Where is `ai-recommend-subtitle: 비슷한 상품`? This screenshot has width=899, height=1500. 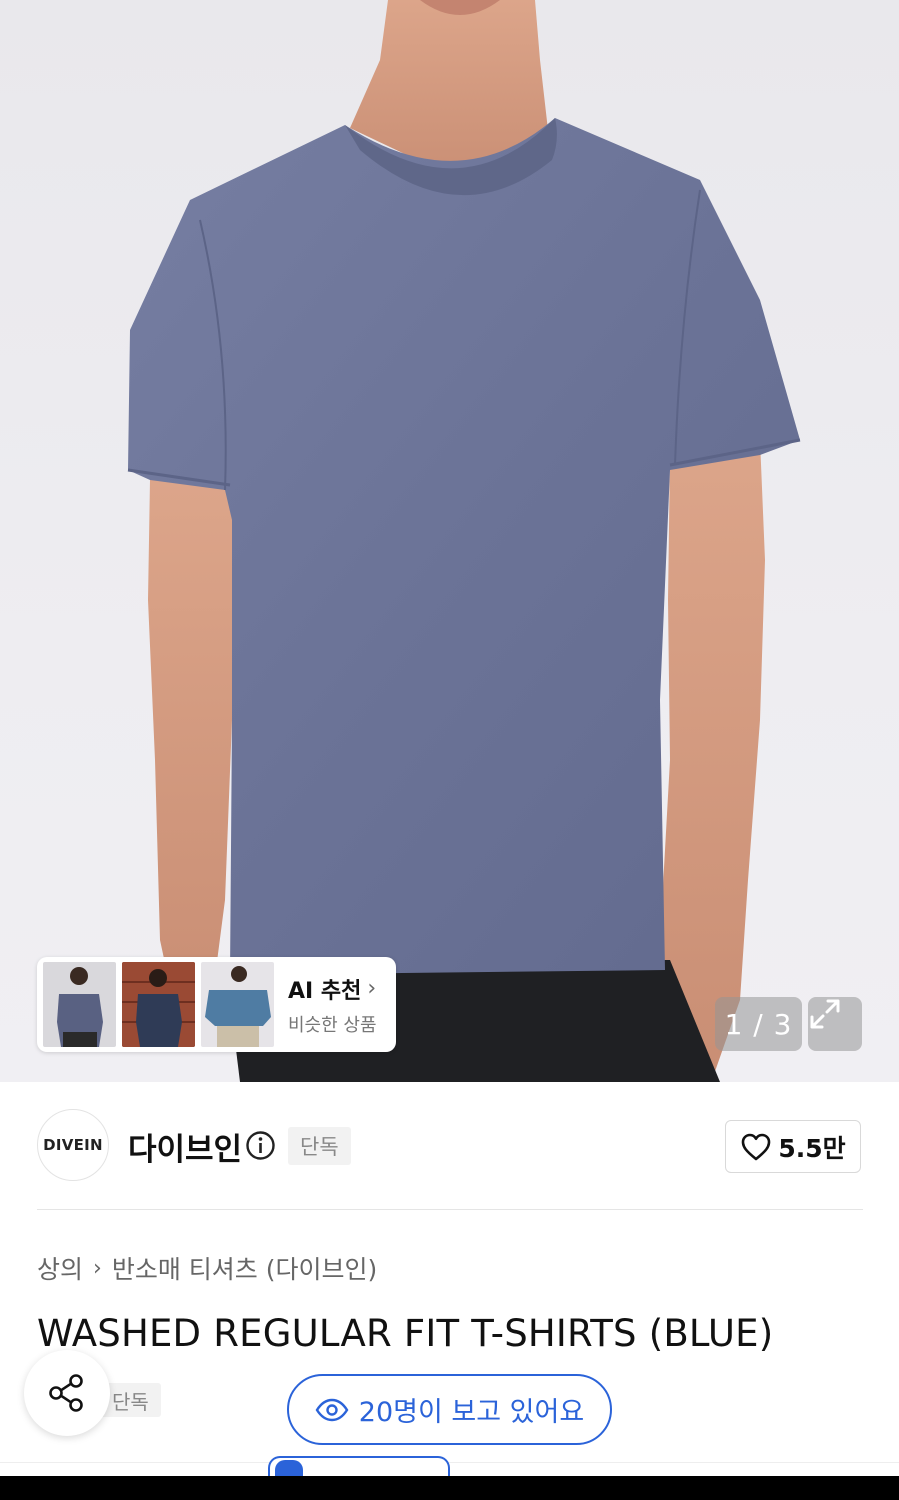
ai-recommend-subtitle: 비슷한 상품 is located at coordinates (332, 1025).